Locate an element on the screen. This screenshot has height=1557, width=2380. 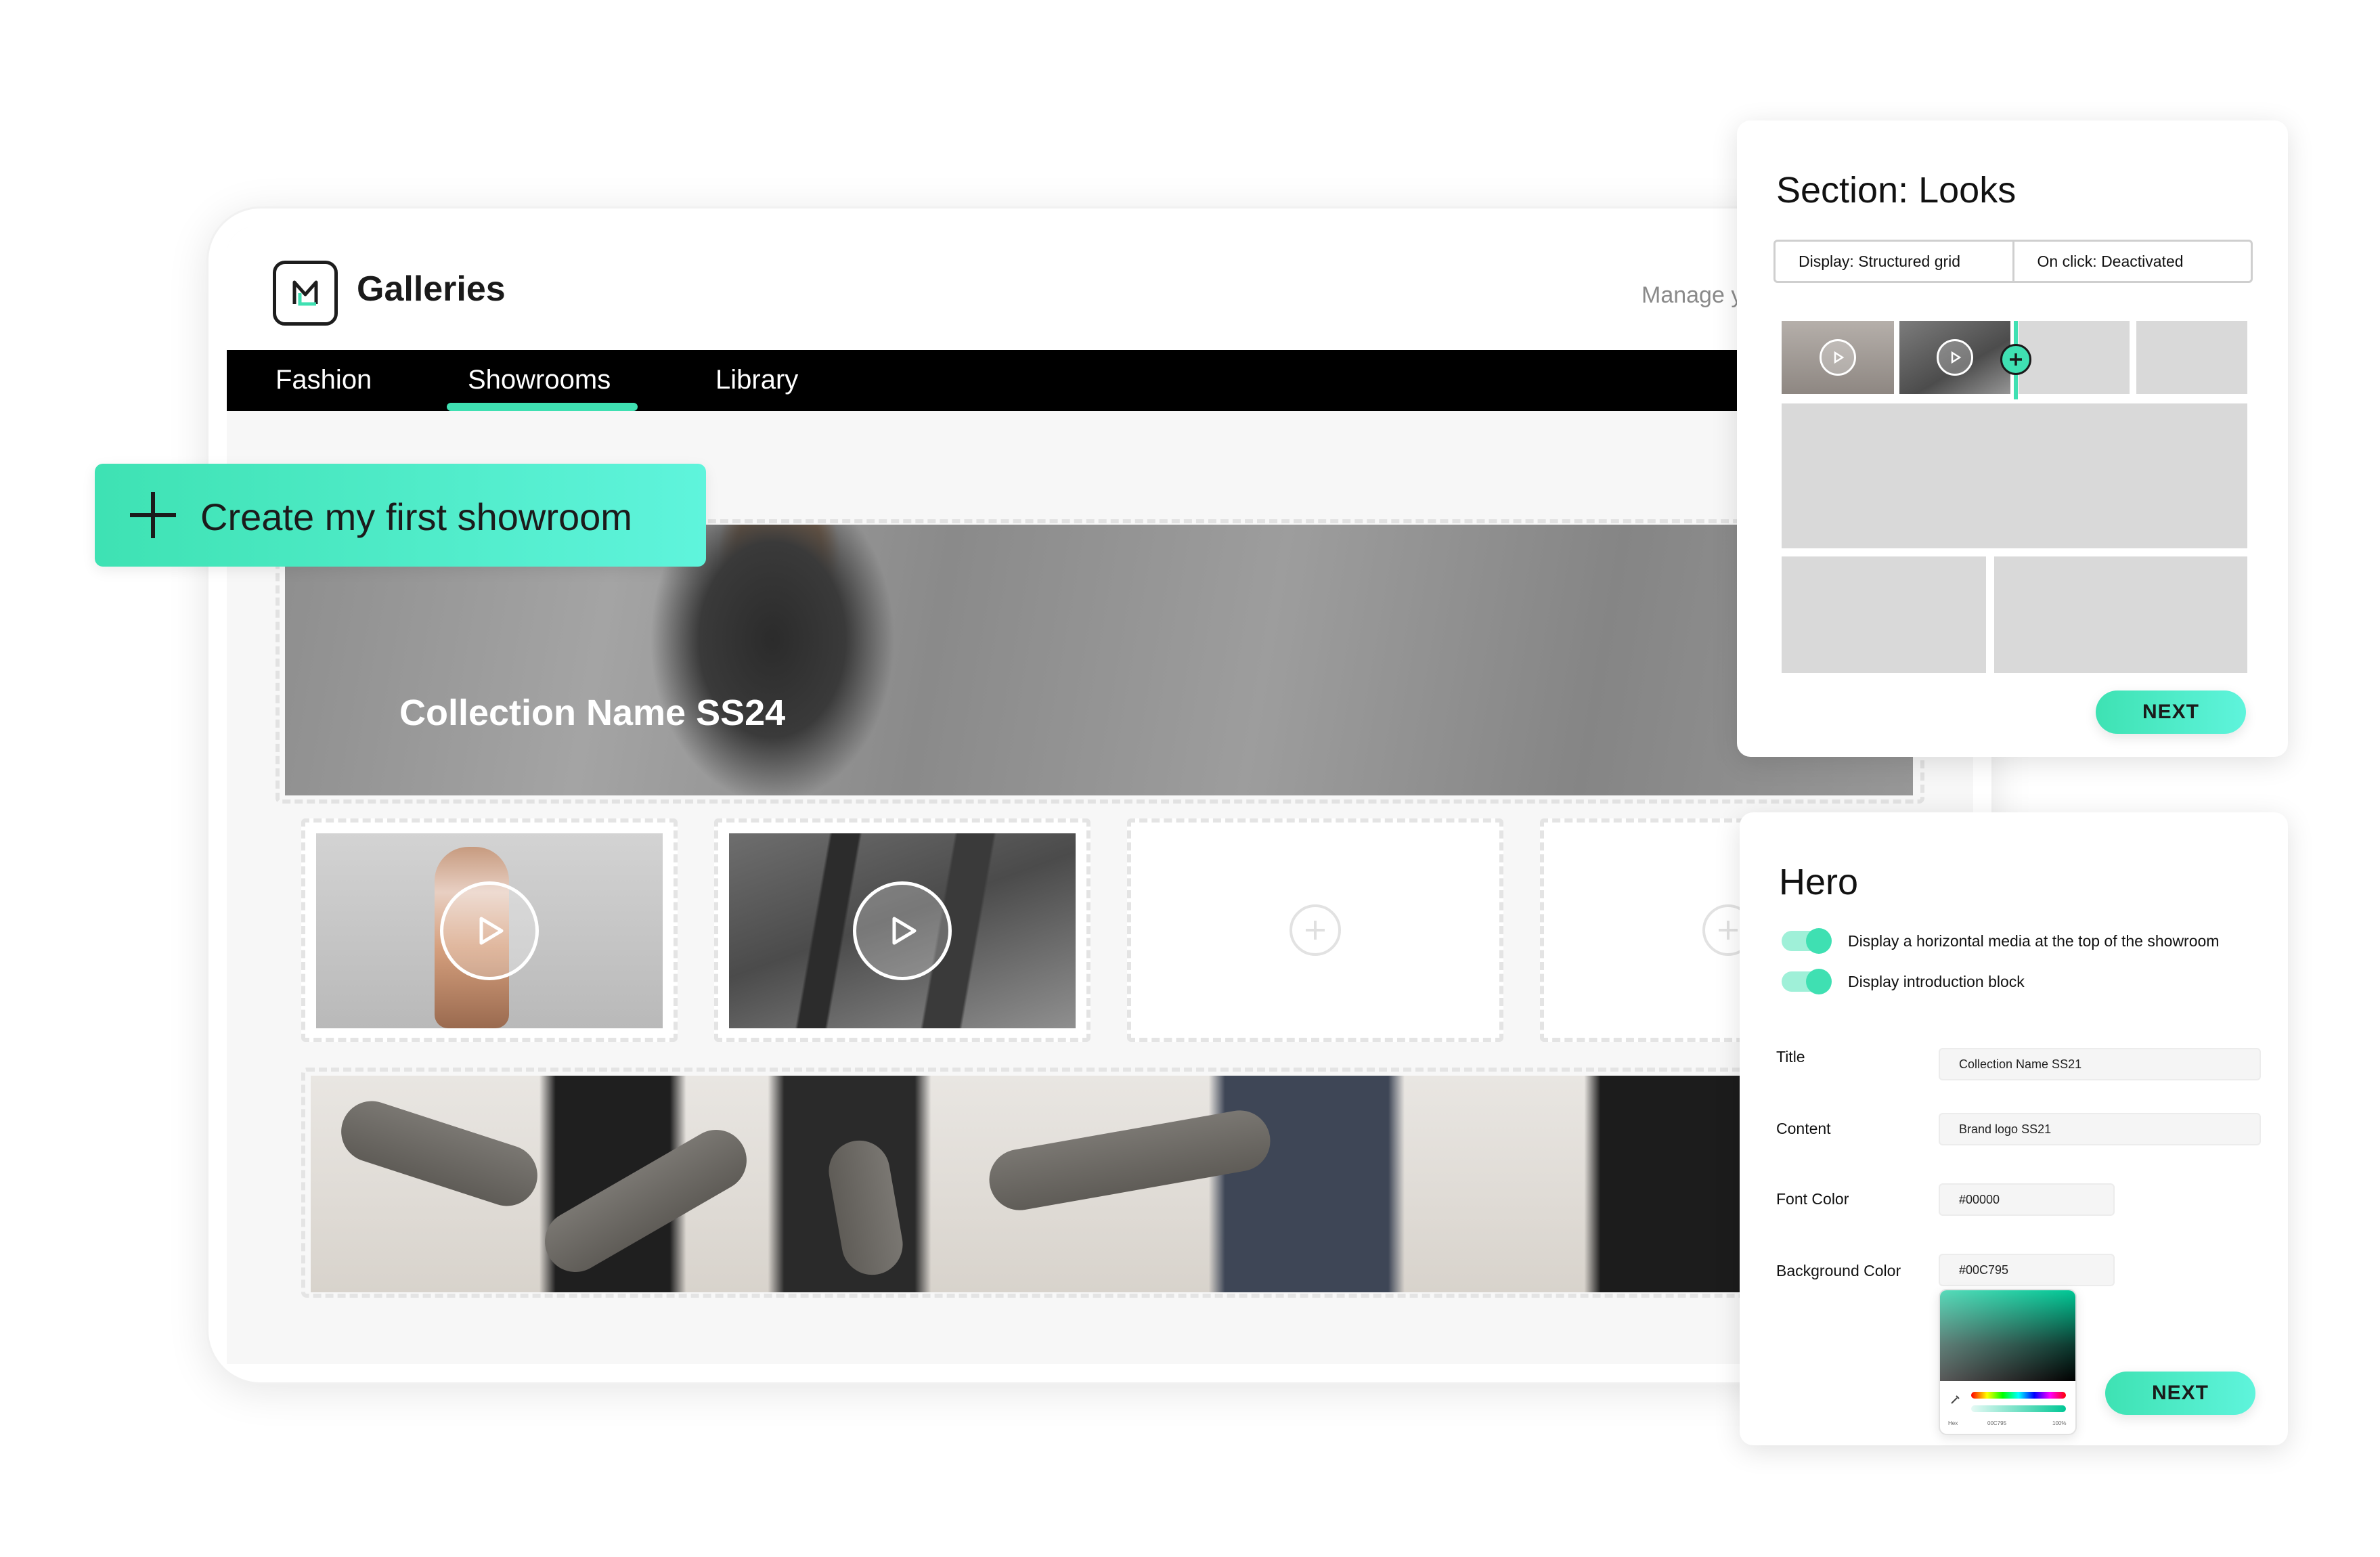
hero-title: Collection Name SS24 is located at coordinates (592, 713).